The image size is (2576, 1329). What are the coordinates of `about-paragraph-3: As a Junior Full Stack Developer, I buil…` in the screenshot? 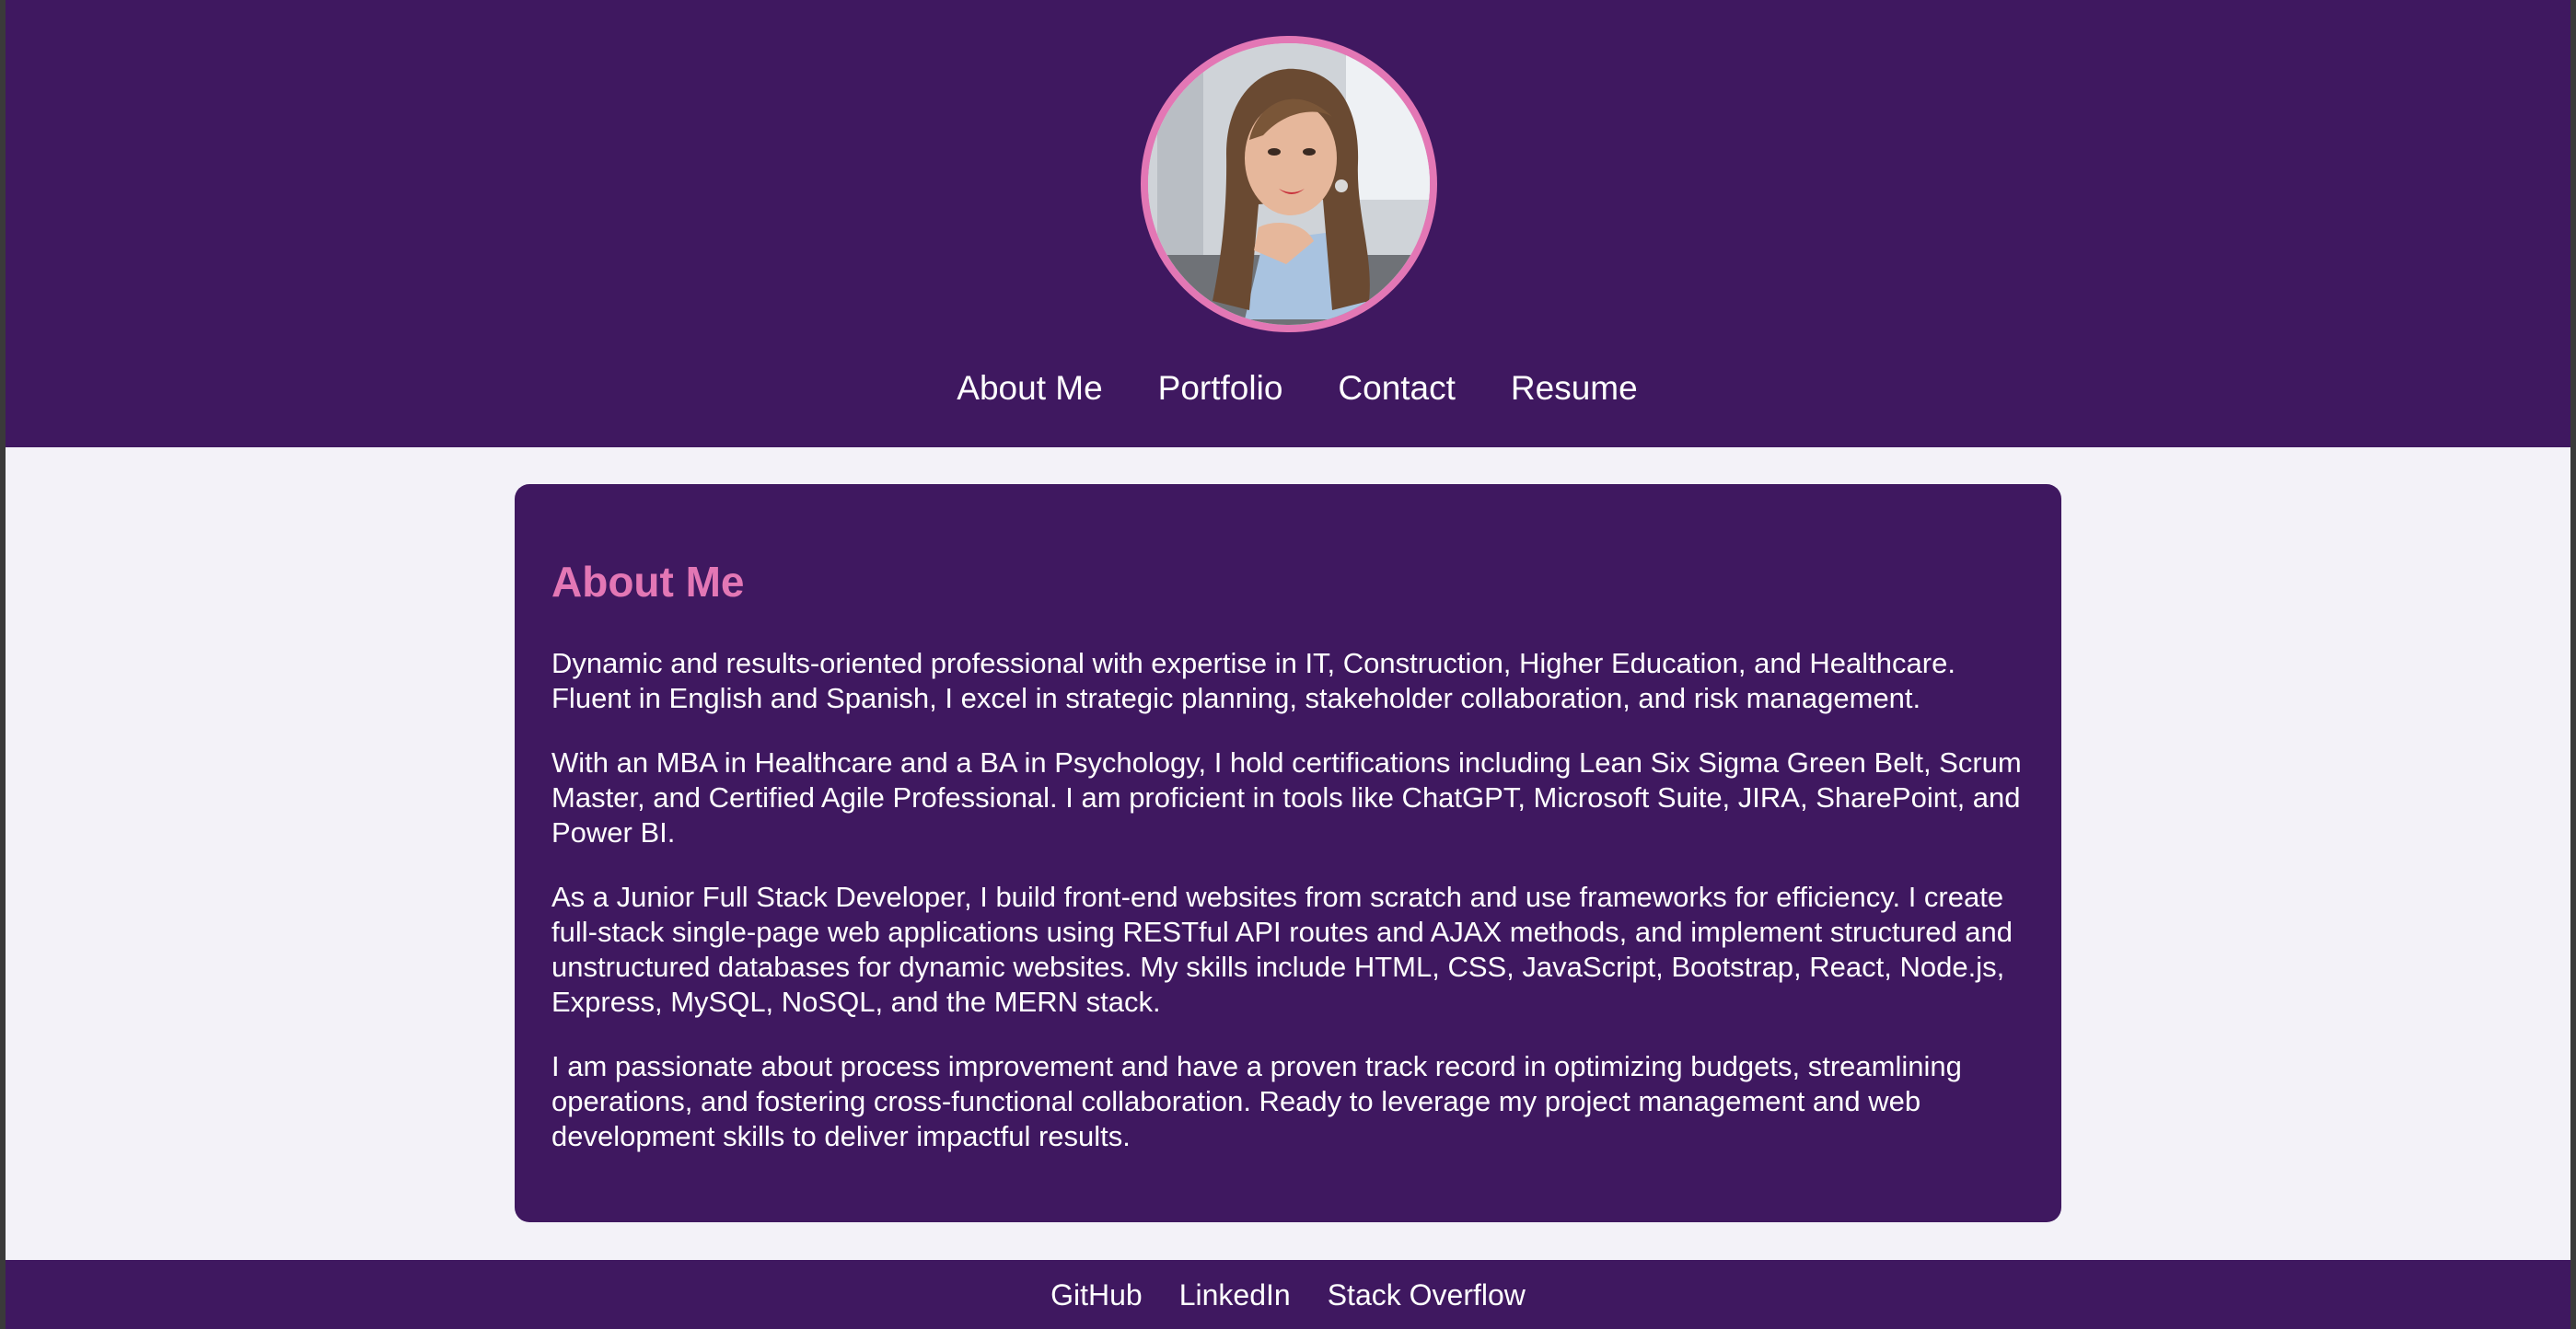 It's located at (1282, 949).